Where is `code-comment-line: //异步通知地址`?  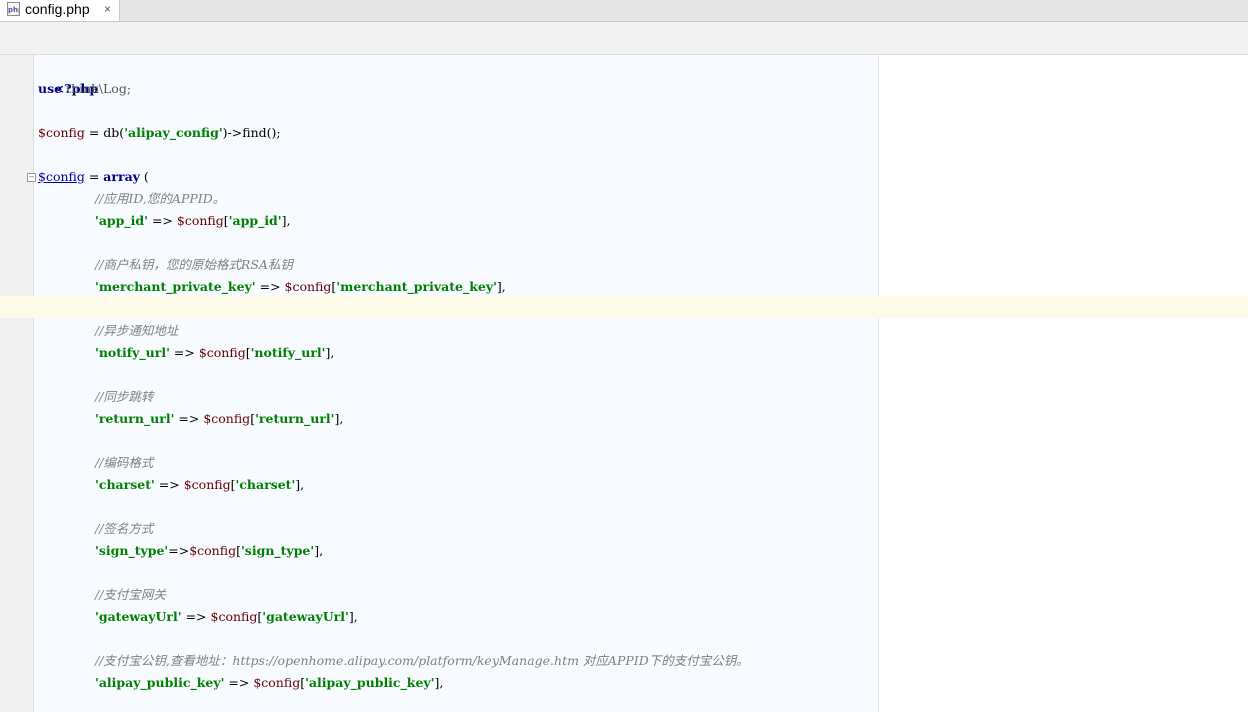
code-comment-line: //异步通知地址 is located at coordinates (136, 331).